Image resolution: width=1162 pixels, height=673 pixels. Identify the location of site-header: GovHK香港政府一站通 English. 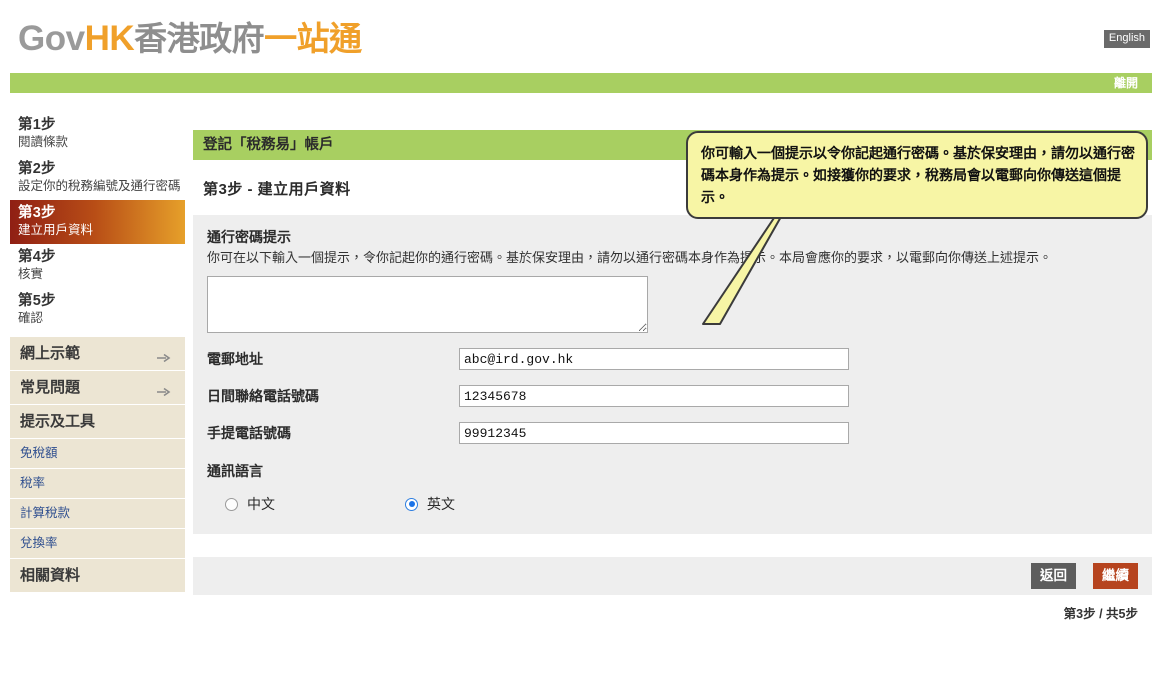
(581, 36).